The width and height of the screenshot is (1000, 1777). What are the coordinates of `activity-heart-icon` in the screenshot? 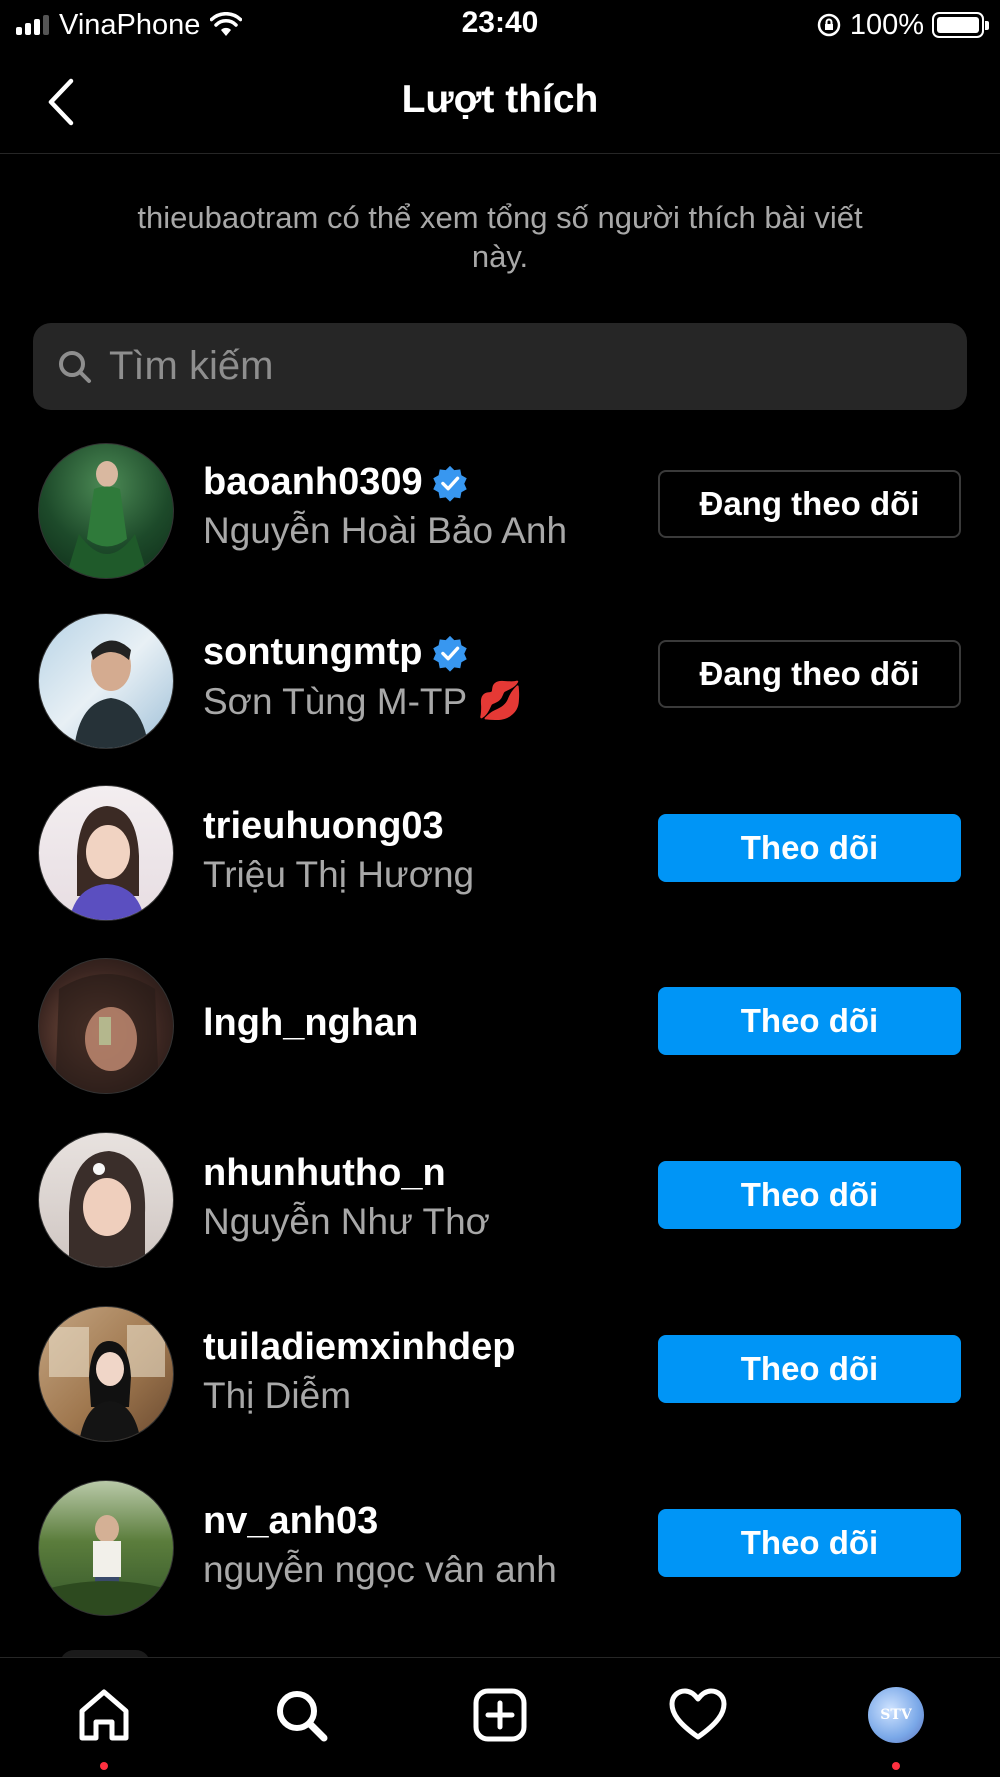 It's located at (698, 1714).